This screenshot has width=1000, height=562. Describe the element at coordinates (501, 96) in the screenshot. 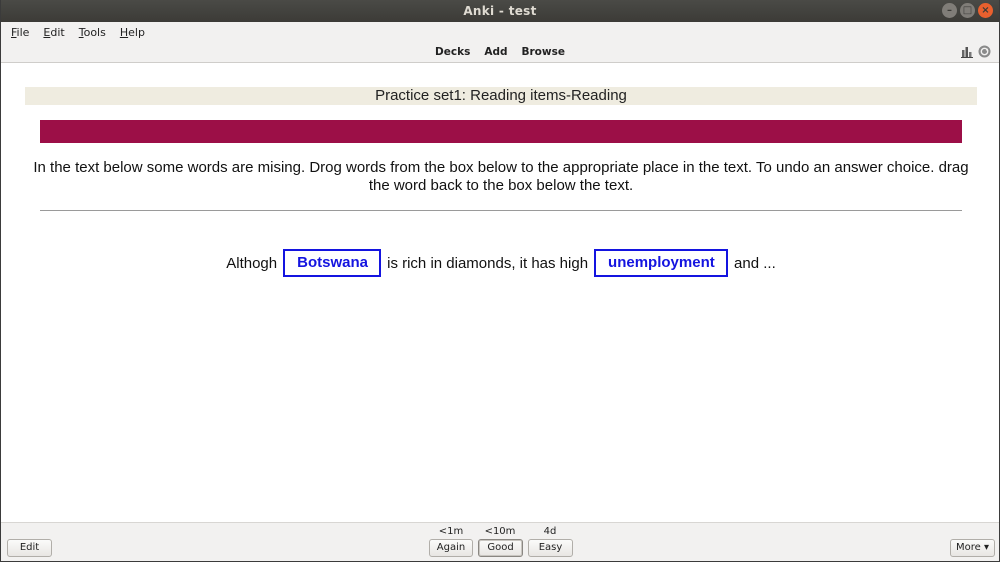

I see `practice-header: Practice set1: Reading items-Reading` at that location.